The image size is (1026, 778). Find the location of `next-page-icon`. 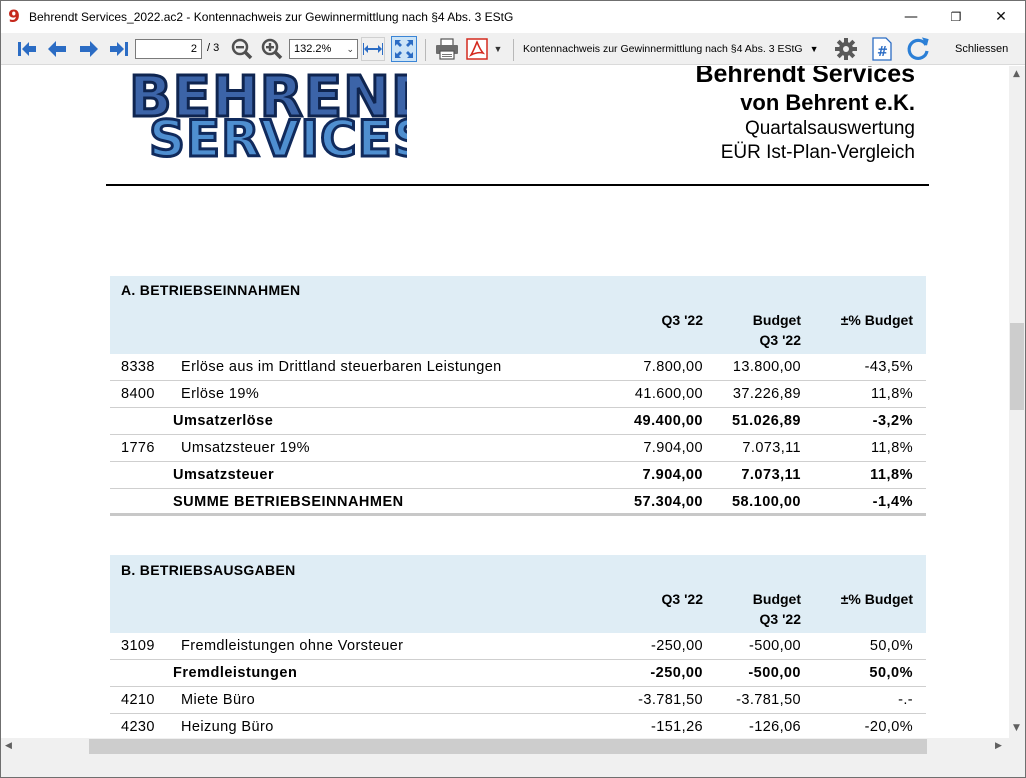

next-page-icon is located at coordinates (89, 49).